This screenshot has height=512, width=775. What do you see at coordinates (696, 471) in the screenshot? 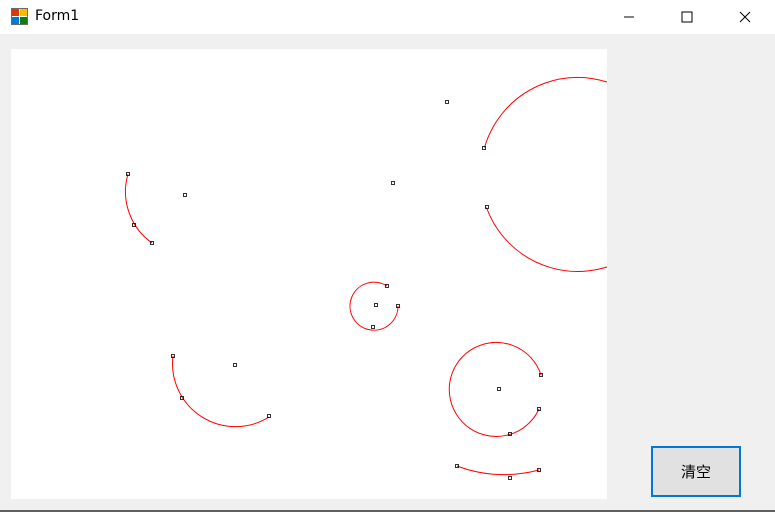
I see `clear-button: 清空` at bounding box center [696, 471].